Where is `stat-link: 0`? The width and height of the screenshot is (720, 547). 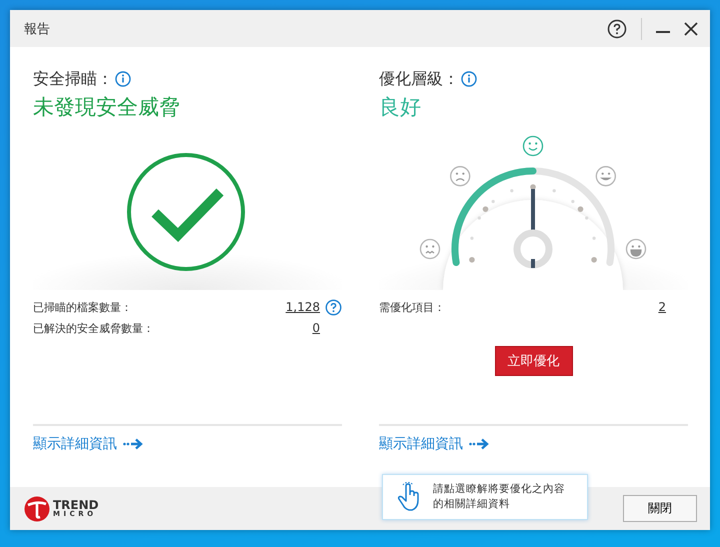
stat-link: 0 is located at coordinates (316, 328).